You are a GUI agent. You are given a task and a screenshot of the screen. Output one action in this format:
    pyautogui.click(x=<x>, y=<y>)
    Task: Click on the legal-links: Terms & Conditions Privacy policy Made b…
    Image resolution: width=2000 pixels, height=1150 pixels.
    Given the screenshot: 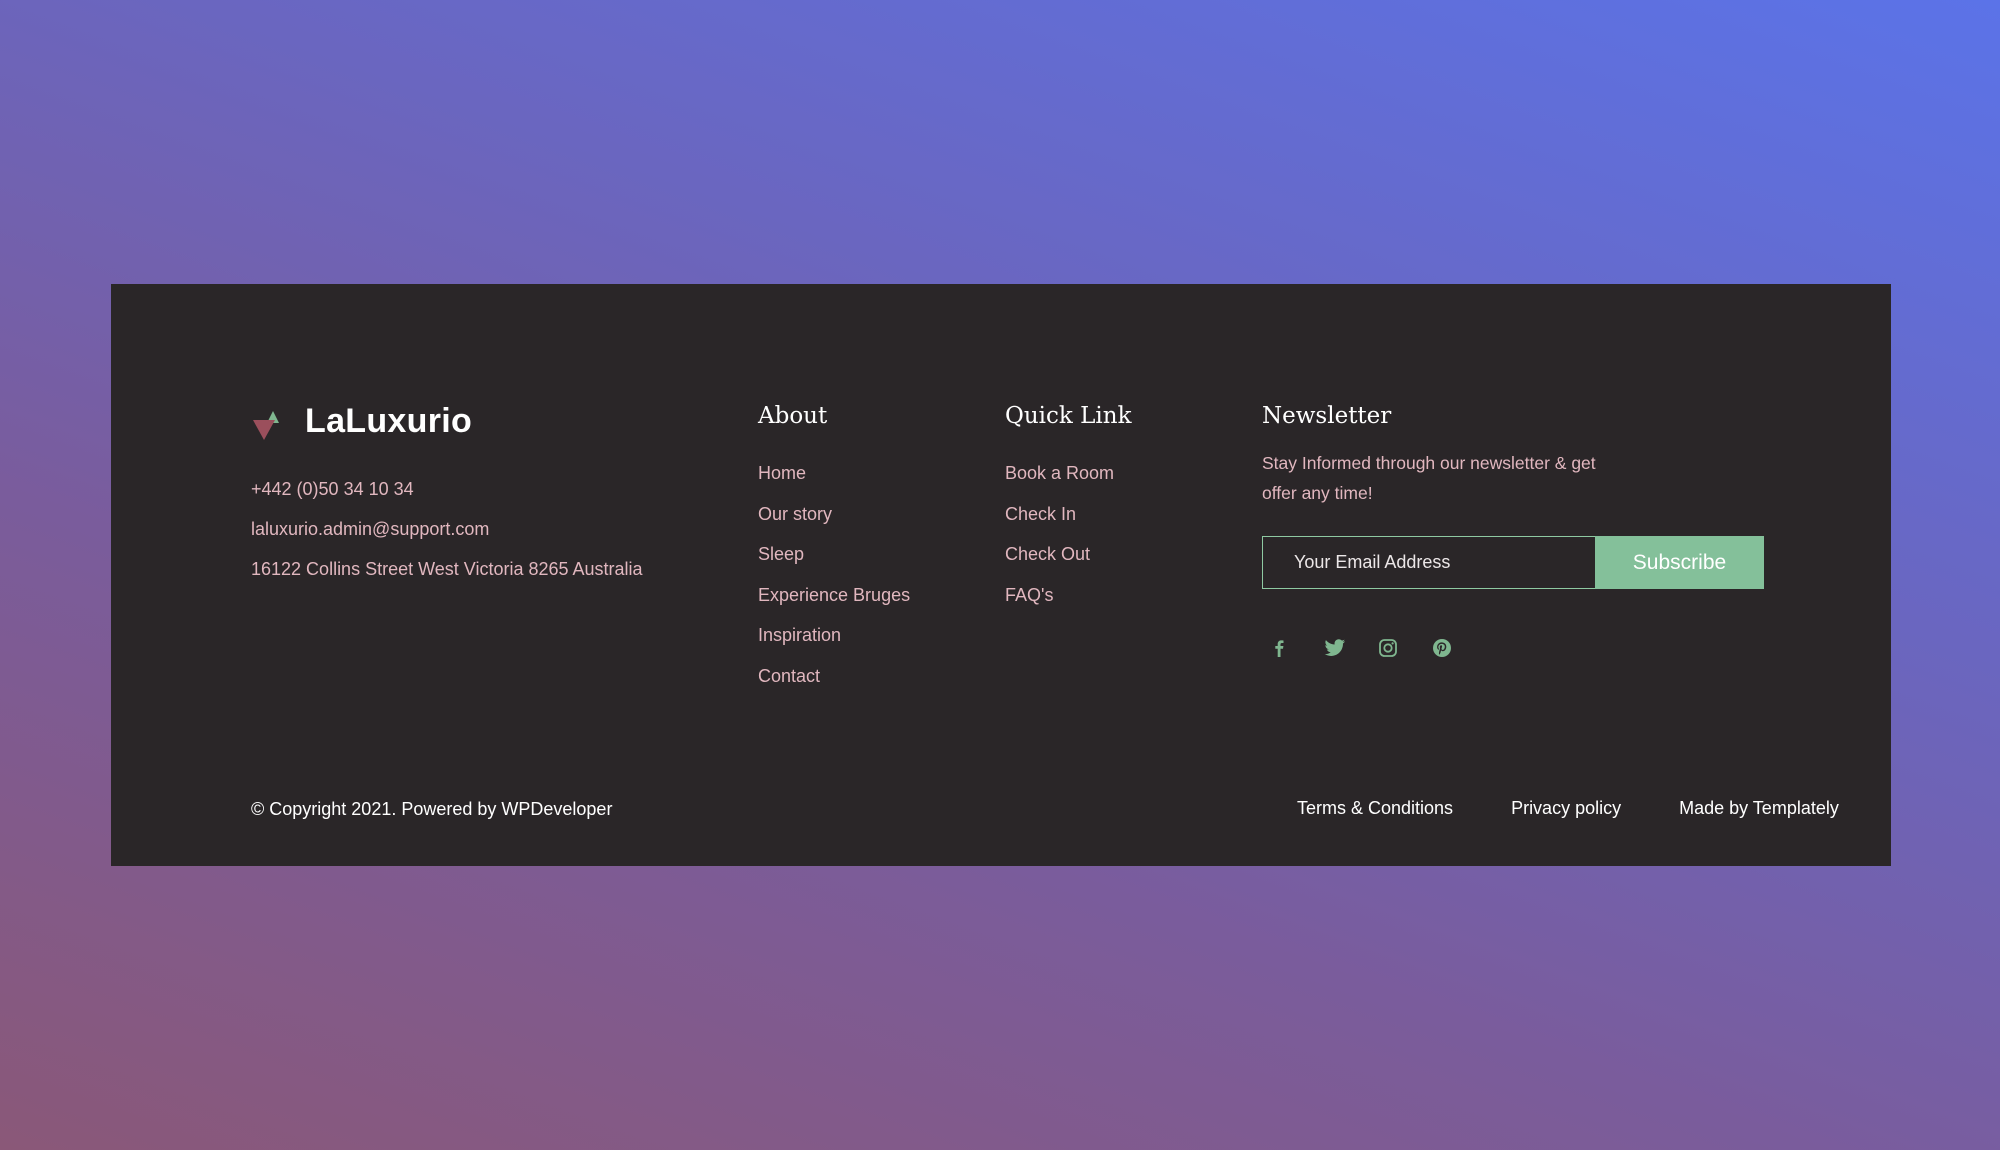 What is the action you would take?
    pyautogui.click(x=1568, y=808)
    